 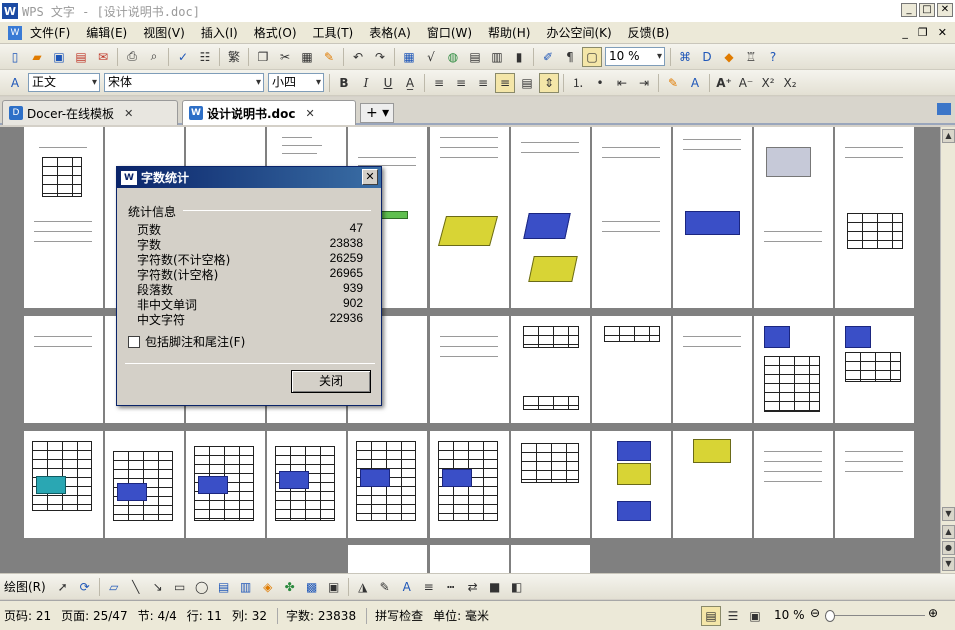 I want to click on font-size-select: 小四, so click(x=296, y=82).